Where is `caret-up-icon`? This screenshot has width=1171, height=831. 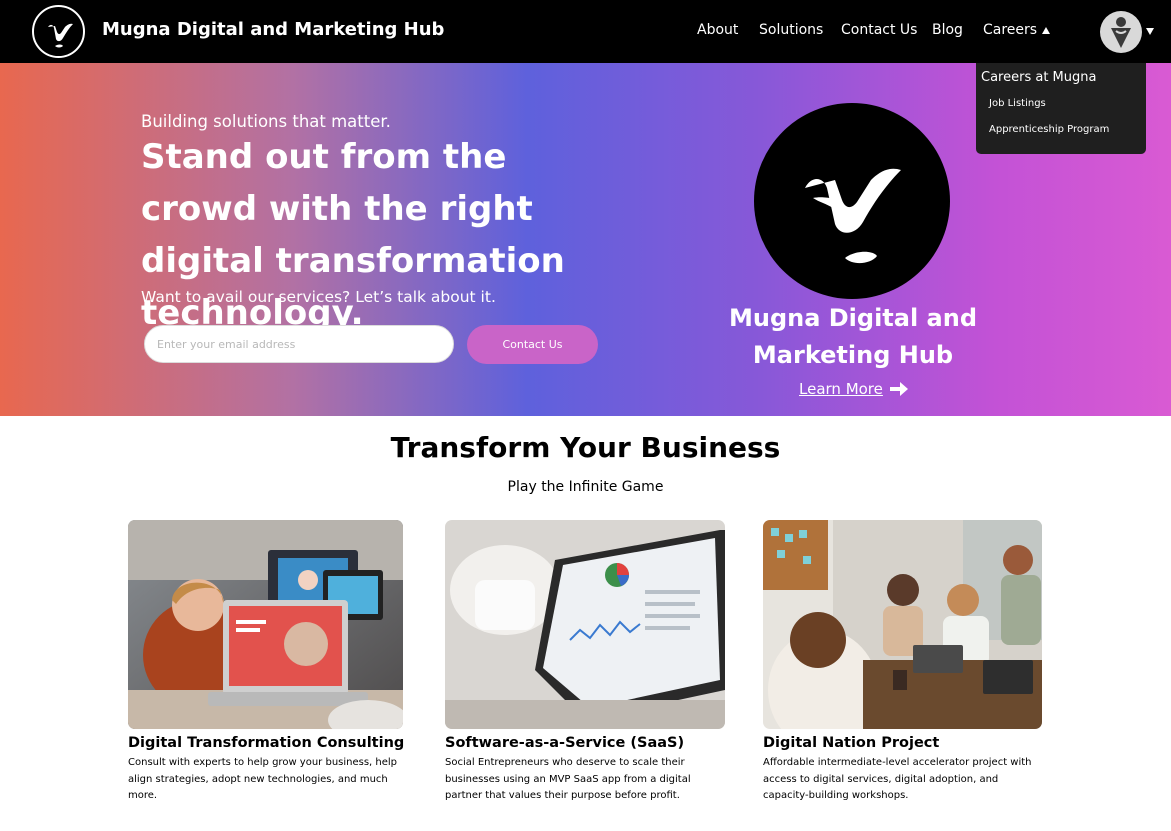 caret-up-icon is located at coordinates (1046, 30).